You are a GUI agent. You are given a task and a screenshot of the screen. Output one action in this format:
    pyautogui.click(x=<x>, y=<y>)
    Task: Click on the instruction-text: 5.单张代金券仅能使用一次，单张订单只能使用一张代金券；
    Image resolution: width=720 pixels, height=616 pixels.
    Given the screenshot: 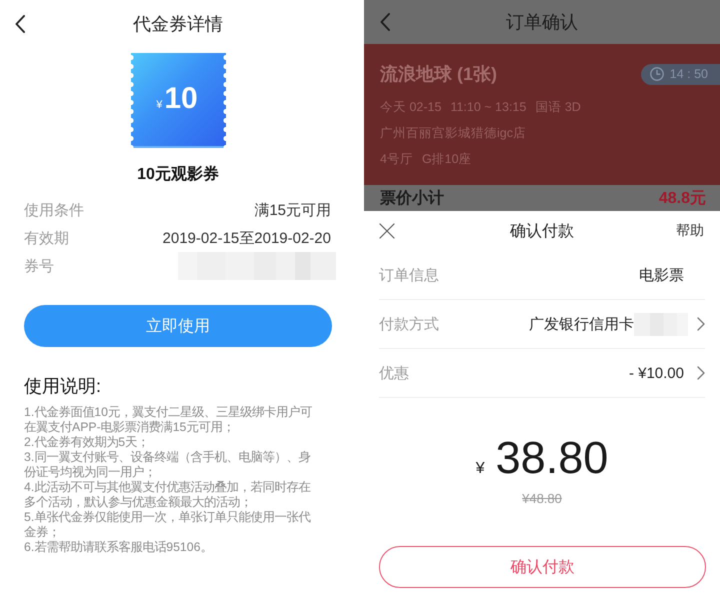 What is the action you would take?
    pyautogui.click(x=168, y=525)
    